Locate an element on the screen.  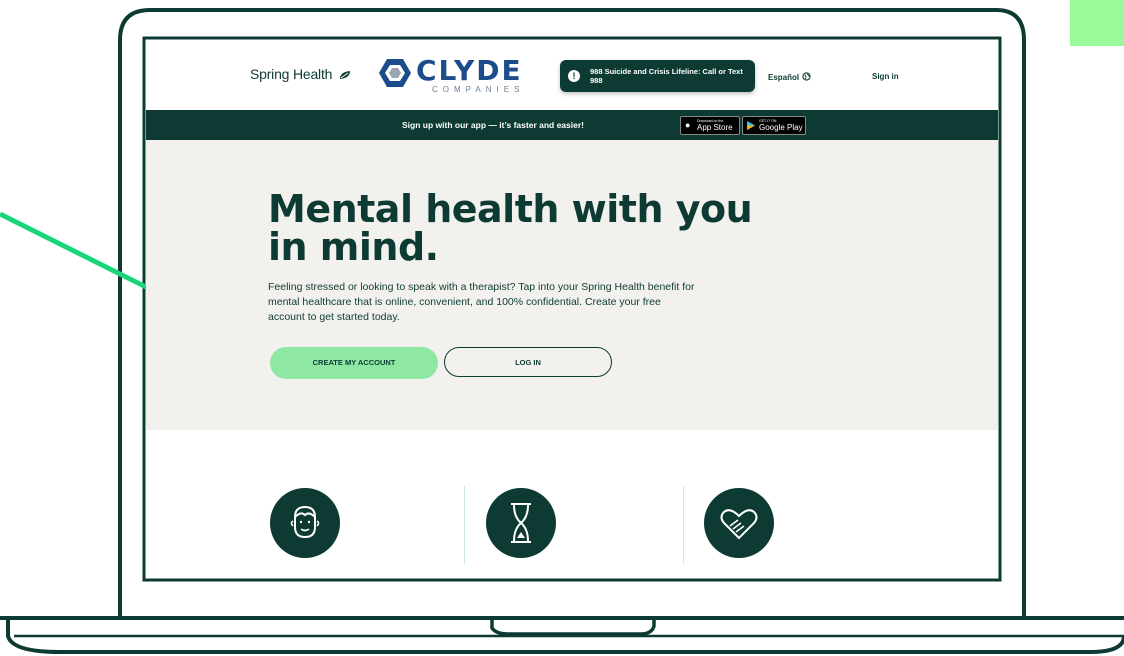
hourglass-icon is located at coordinates (521, 523).